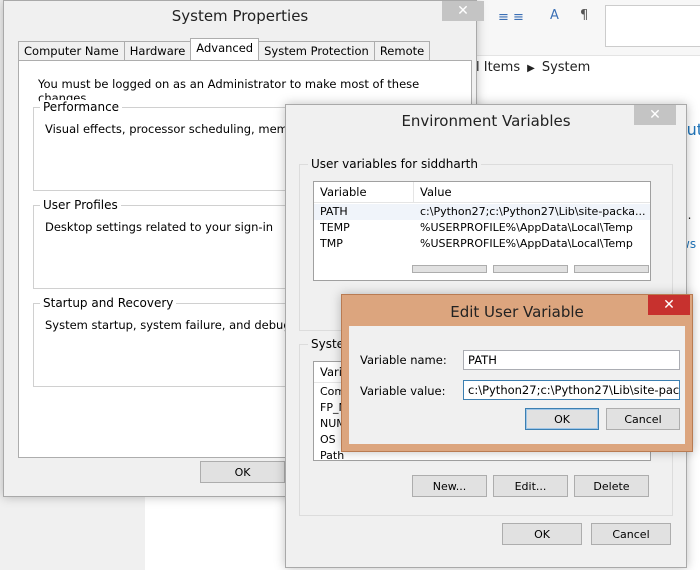 This screenshot has height=570, width=700. I want to click on title-bar: Edit User Variable ✕, so click(517, 310).